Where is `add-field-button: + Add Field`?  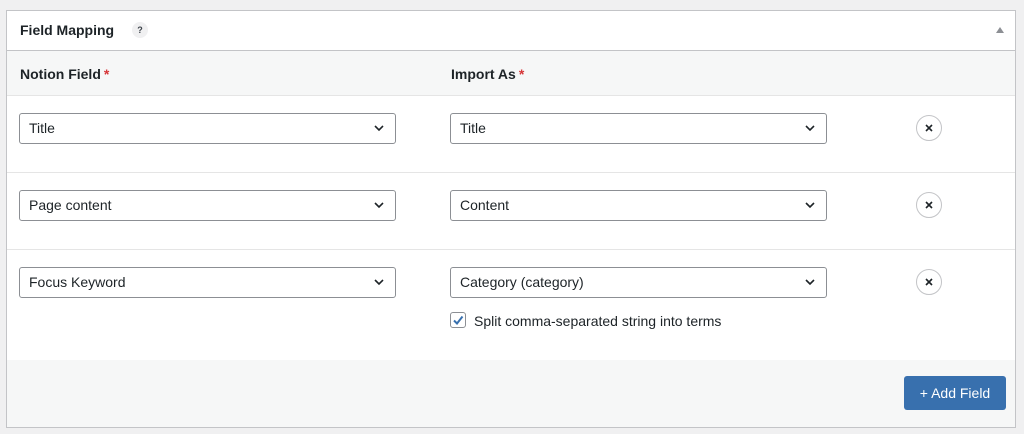
add-field-button: + Add Field is located at coordinates (955, 393).